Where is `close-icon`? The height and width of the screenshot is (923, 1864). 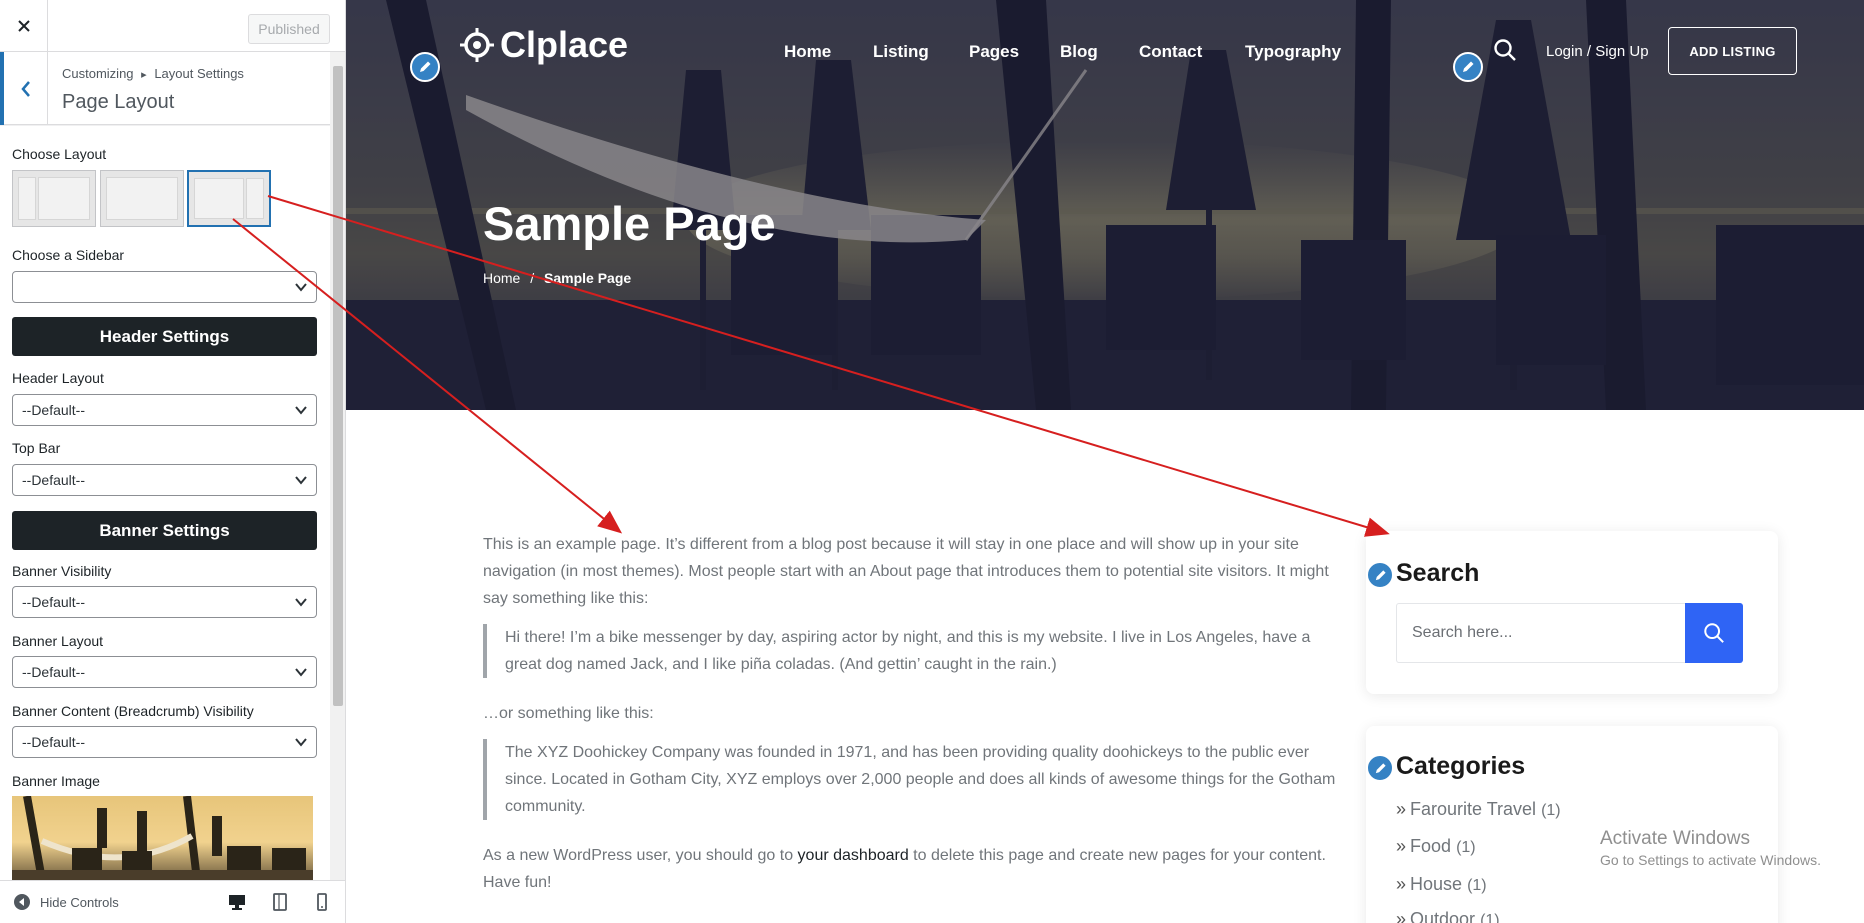
close-icon is located at coordinates (23, 26).